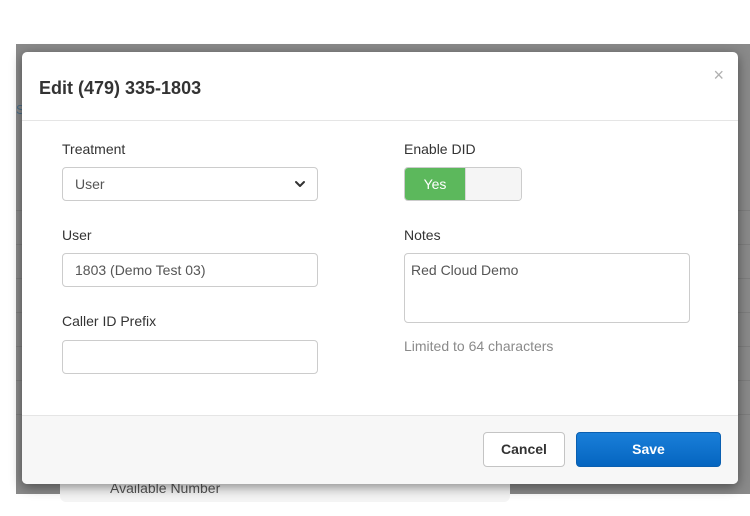 The height and width of the screenshot is (516, 750). Describe the element at coordinates (190, 184) in the screenshot. I see `treatment-select: User` at that location.